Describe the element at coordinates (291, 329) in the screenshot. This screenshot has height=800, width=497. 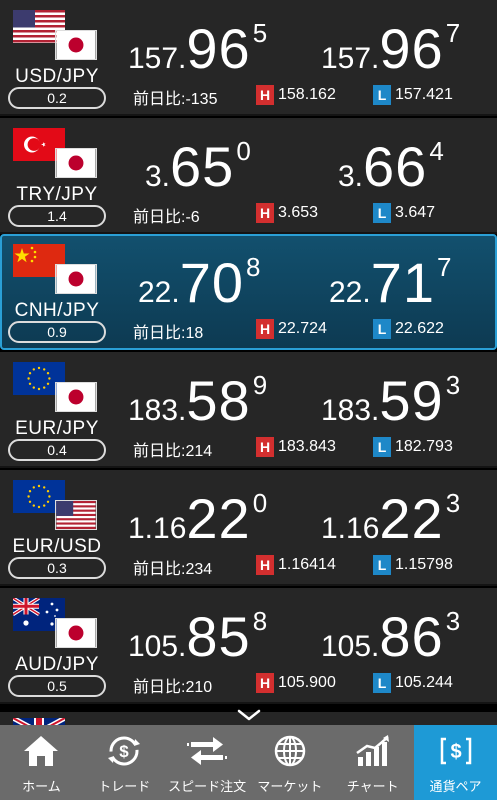
I see `high-value: H 22.724` at that location.